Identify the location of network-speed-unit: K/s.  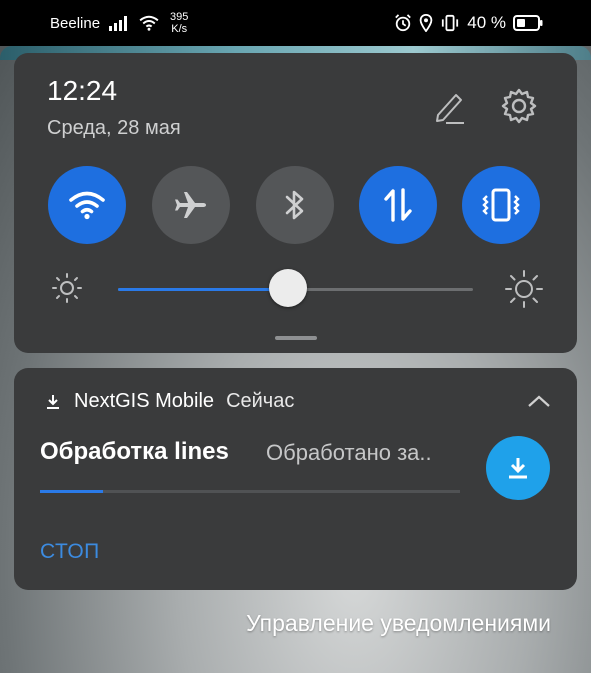
(179, 29).